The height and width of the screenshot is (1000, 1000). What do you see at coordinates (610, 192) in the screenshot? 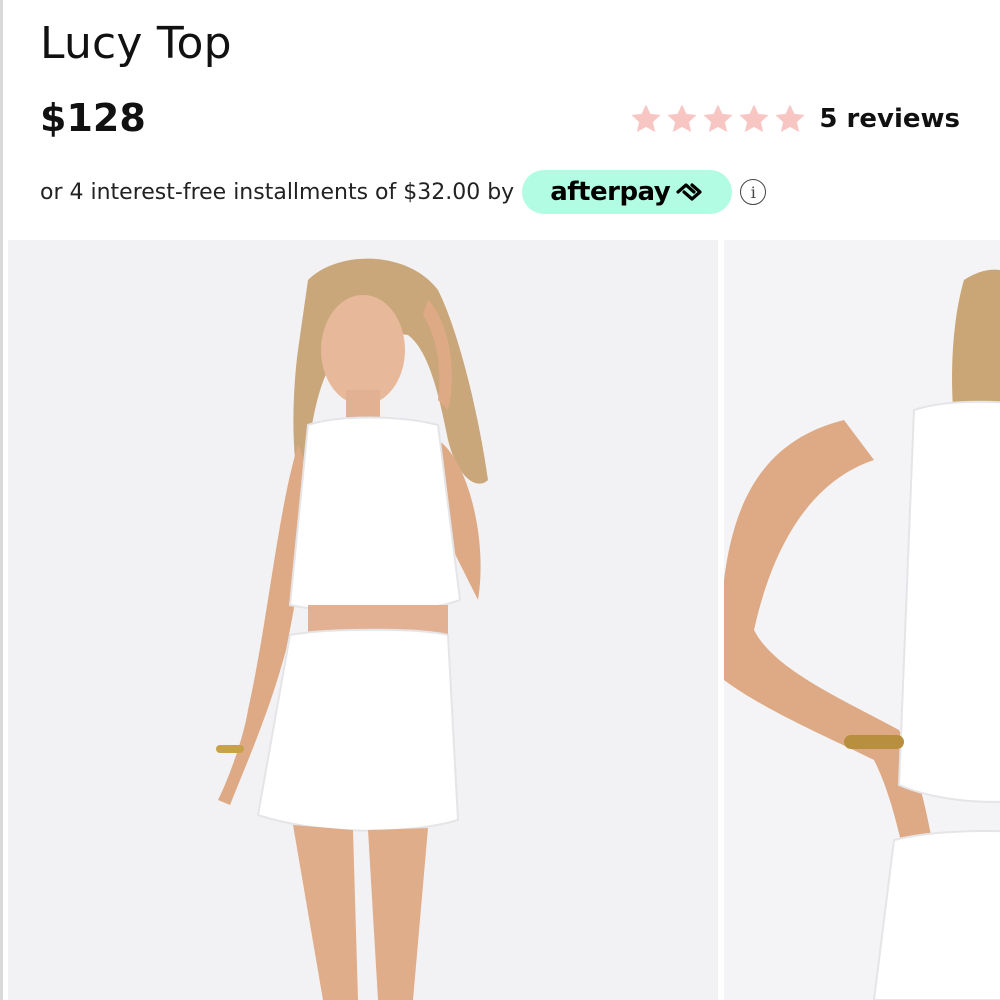
I see `afterpay-wordmark: afterpay` at bounding box center [610, 192].